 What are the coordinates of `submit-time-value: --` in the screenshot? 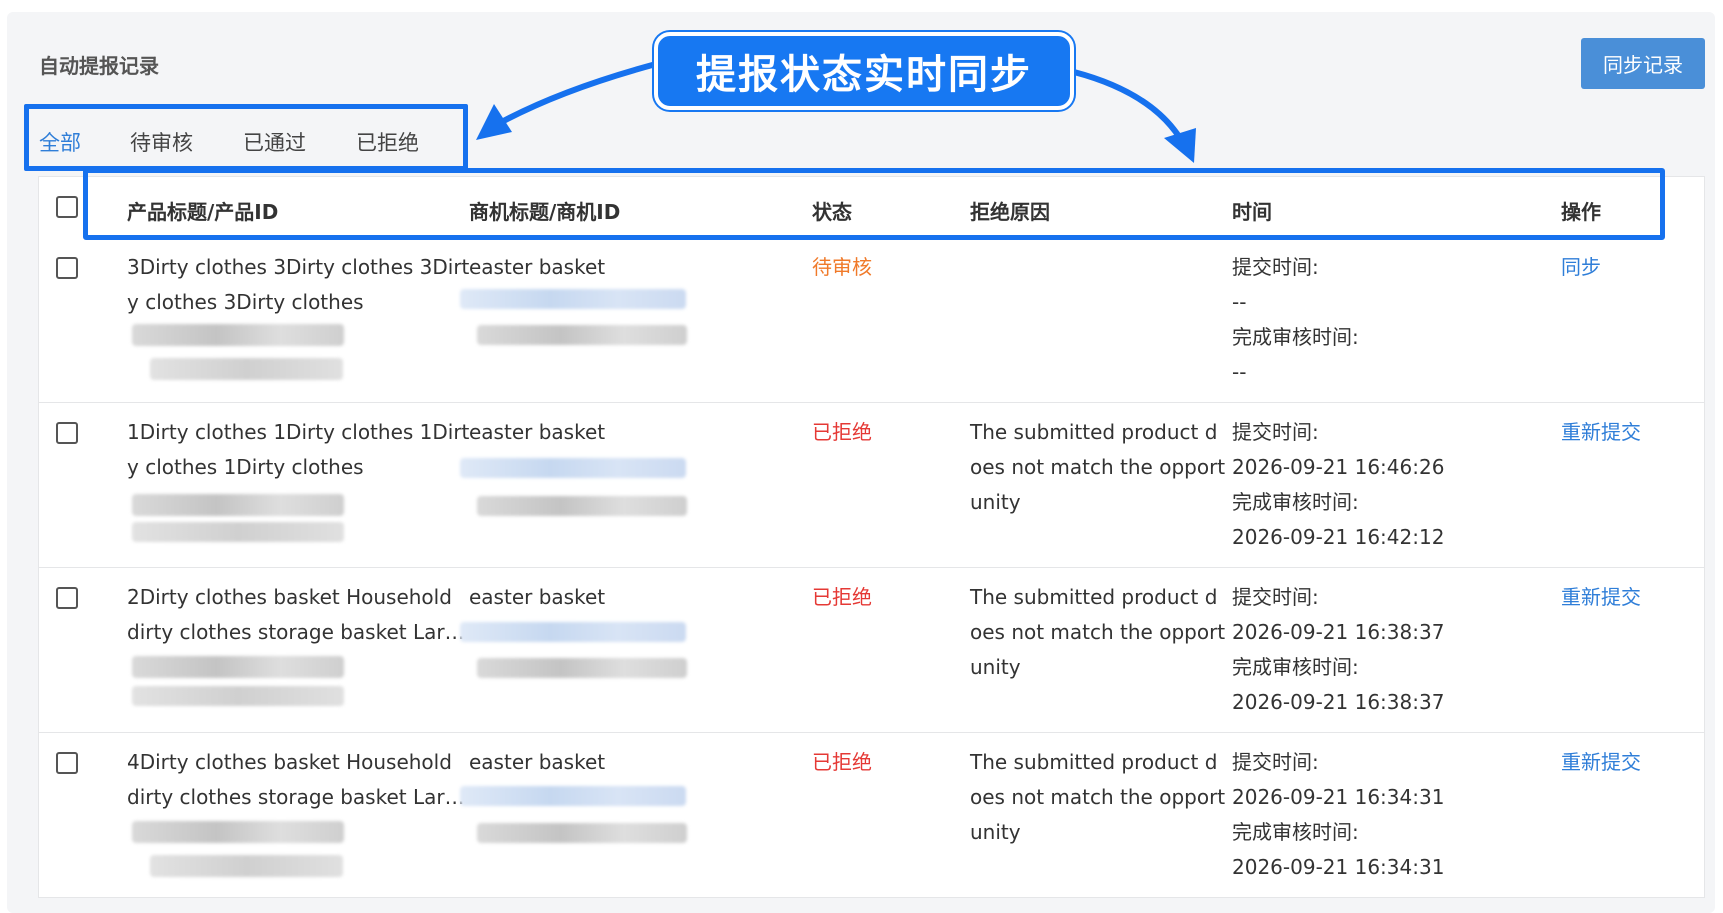 It's located at (1239, 302).